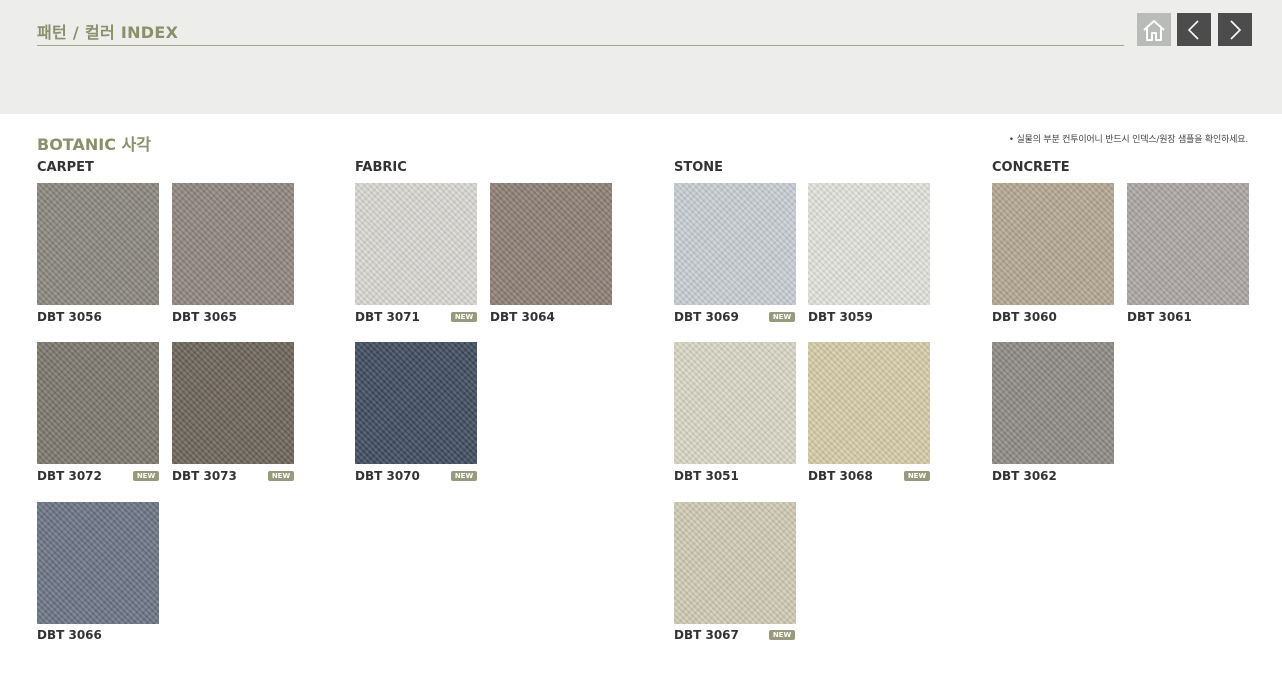 The width and height of the screenshot is (1282, 676). I want to click on category-fabric-title: FABRIC, so click(381, 167).